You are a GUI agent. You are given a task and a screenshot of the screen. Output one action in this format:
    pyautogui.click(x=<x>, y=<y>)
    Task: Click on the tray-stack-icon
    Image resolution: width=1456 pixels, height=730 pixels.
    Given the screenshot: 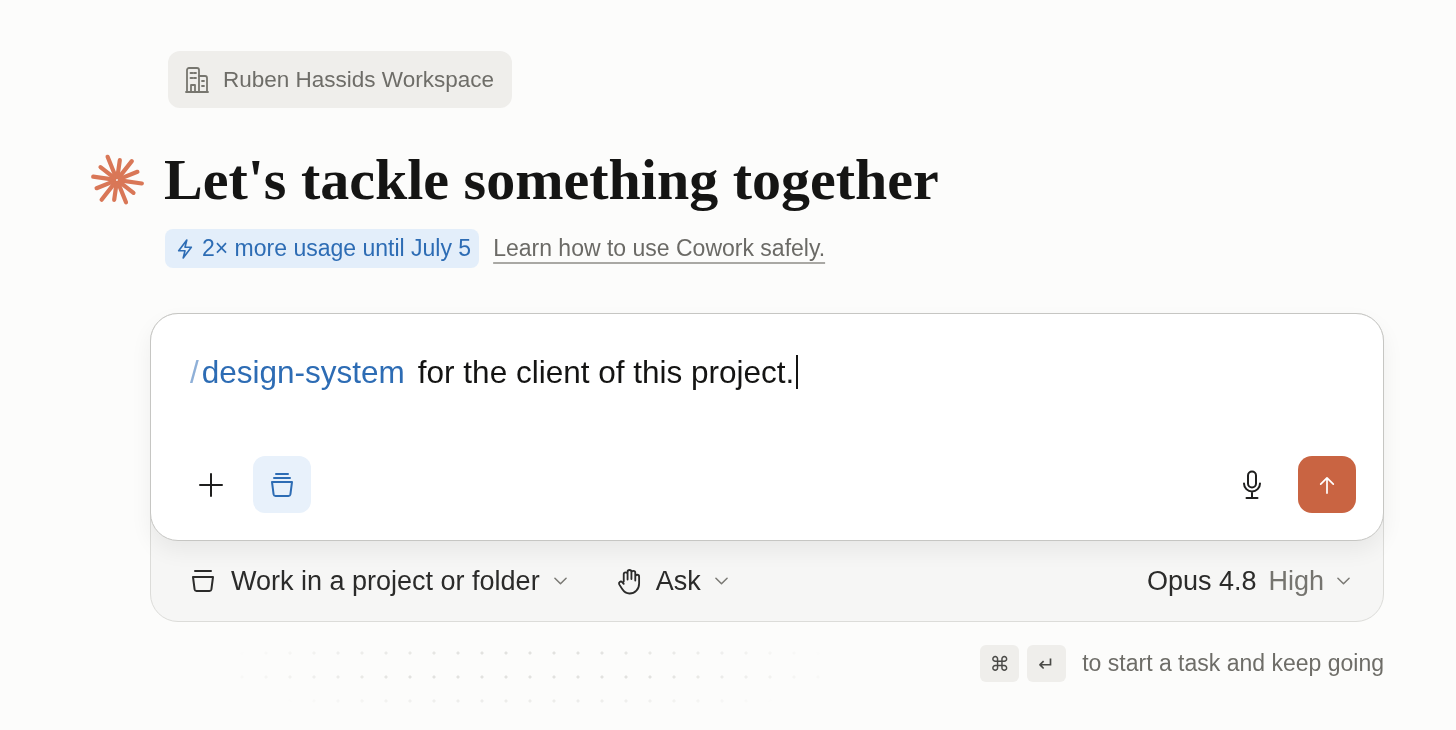 What is the action you would take?
    pyautogui.click(x=282, y=484)
    